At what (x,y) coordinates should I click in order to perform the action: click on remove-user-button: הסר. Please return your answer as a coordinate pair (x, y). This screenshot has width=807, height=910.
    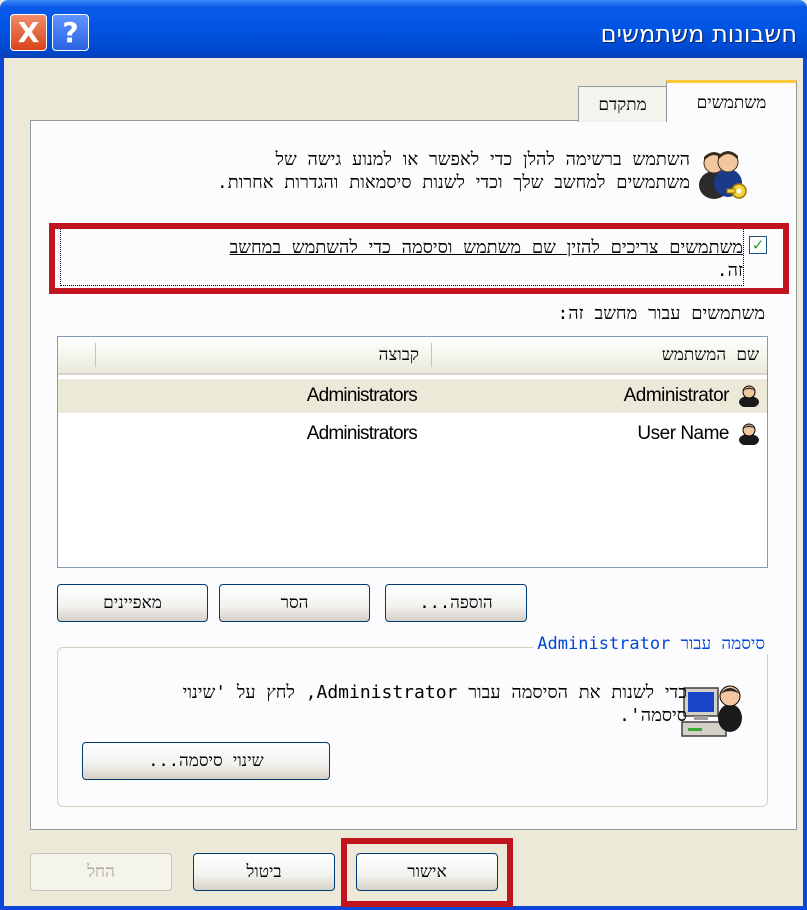
    Looking at the image, I should click on (294, 603).